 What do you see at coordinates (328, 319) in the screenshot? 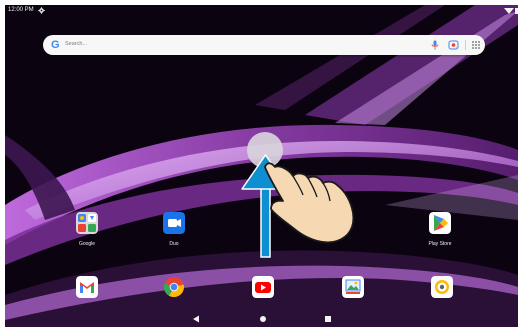
I see `recents-icon` at bounding box center [328, 319].